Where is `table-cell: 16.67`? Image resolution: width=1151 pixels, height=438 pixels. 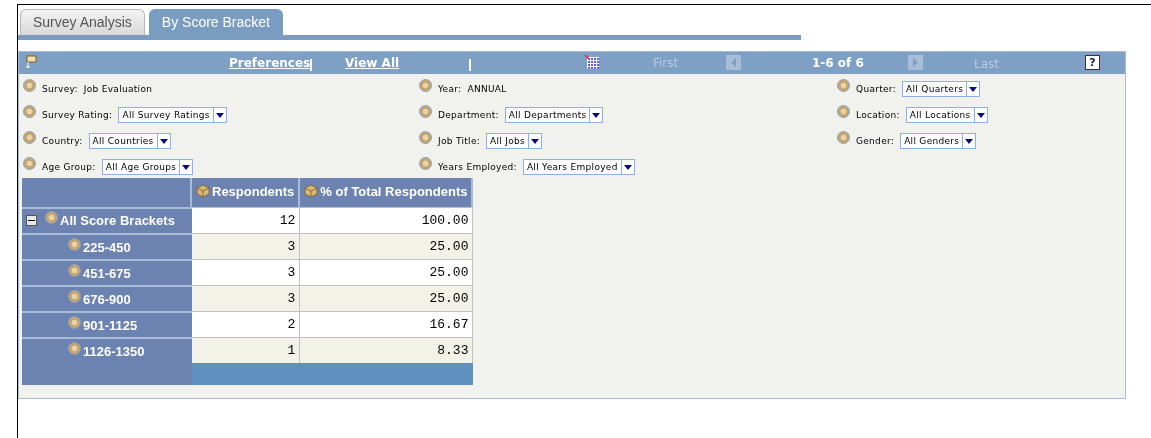
table-cell: 16.67 is located at coordinates (387, 324).